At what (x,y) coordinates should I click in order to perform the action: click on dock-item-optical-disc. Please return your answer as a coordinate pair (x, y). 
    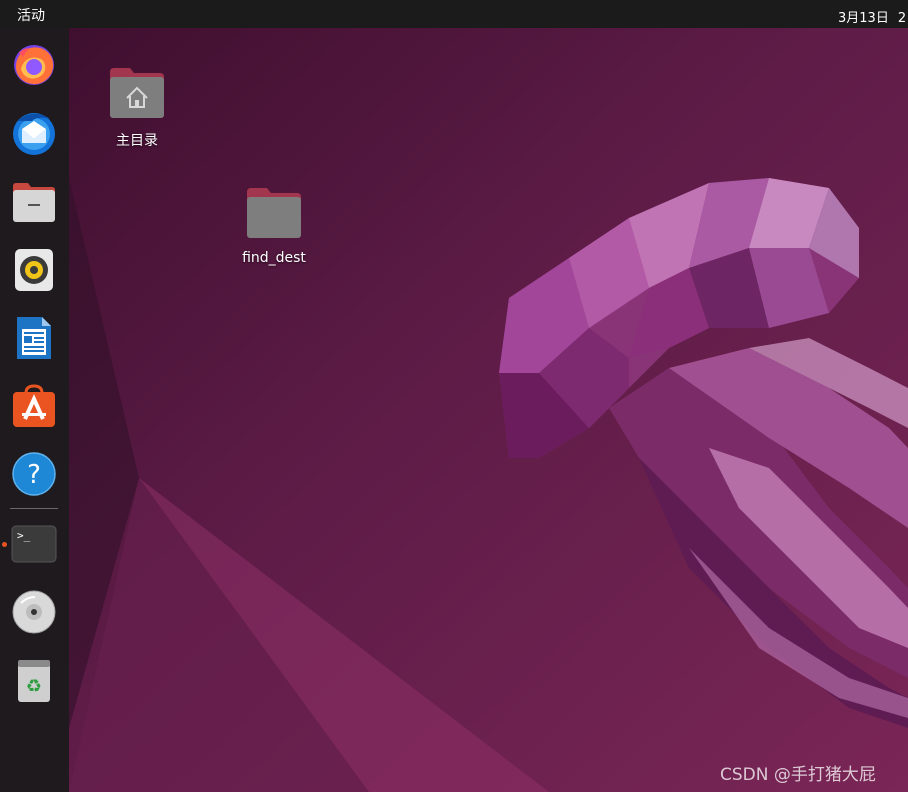
    Looking at the image, I should click on (34, 612).